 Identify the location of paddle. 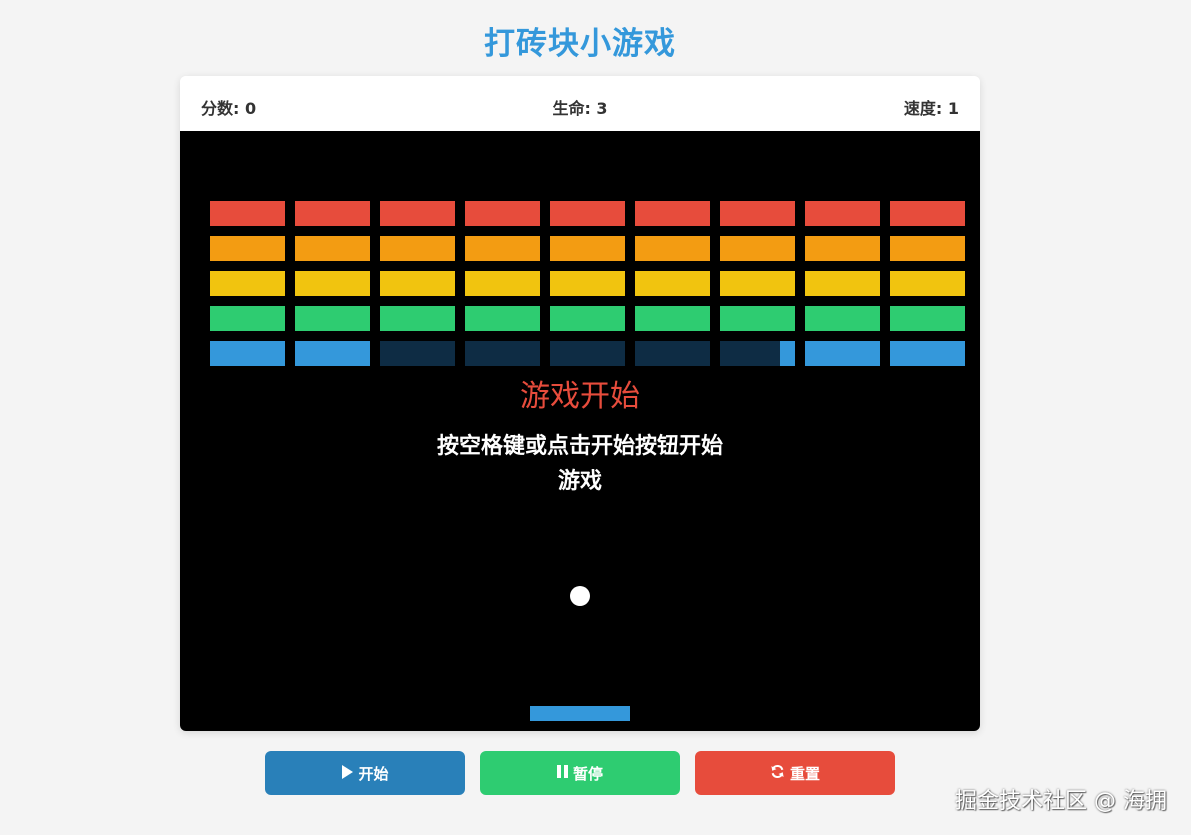
(580, 713).